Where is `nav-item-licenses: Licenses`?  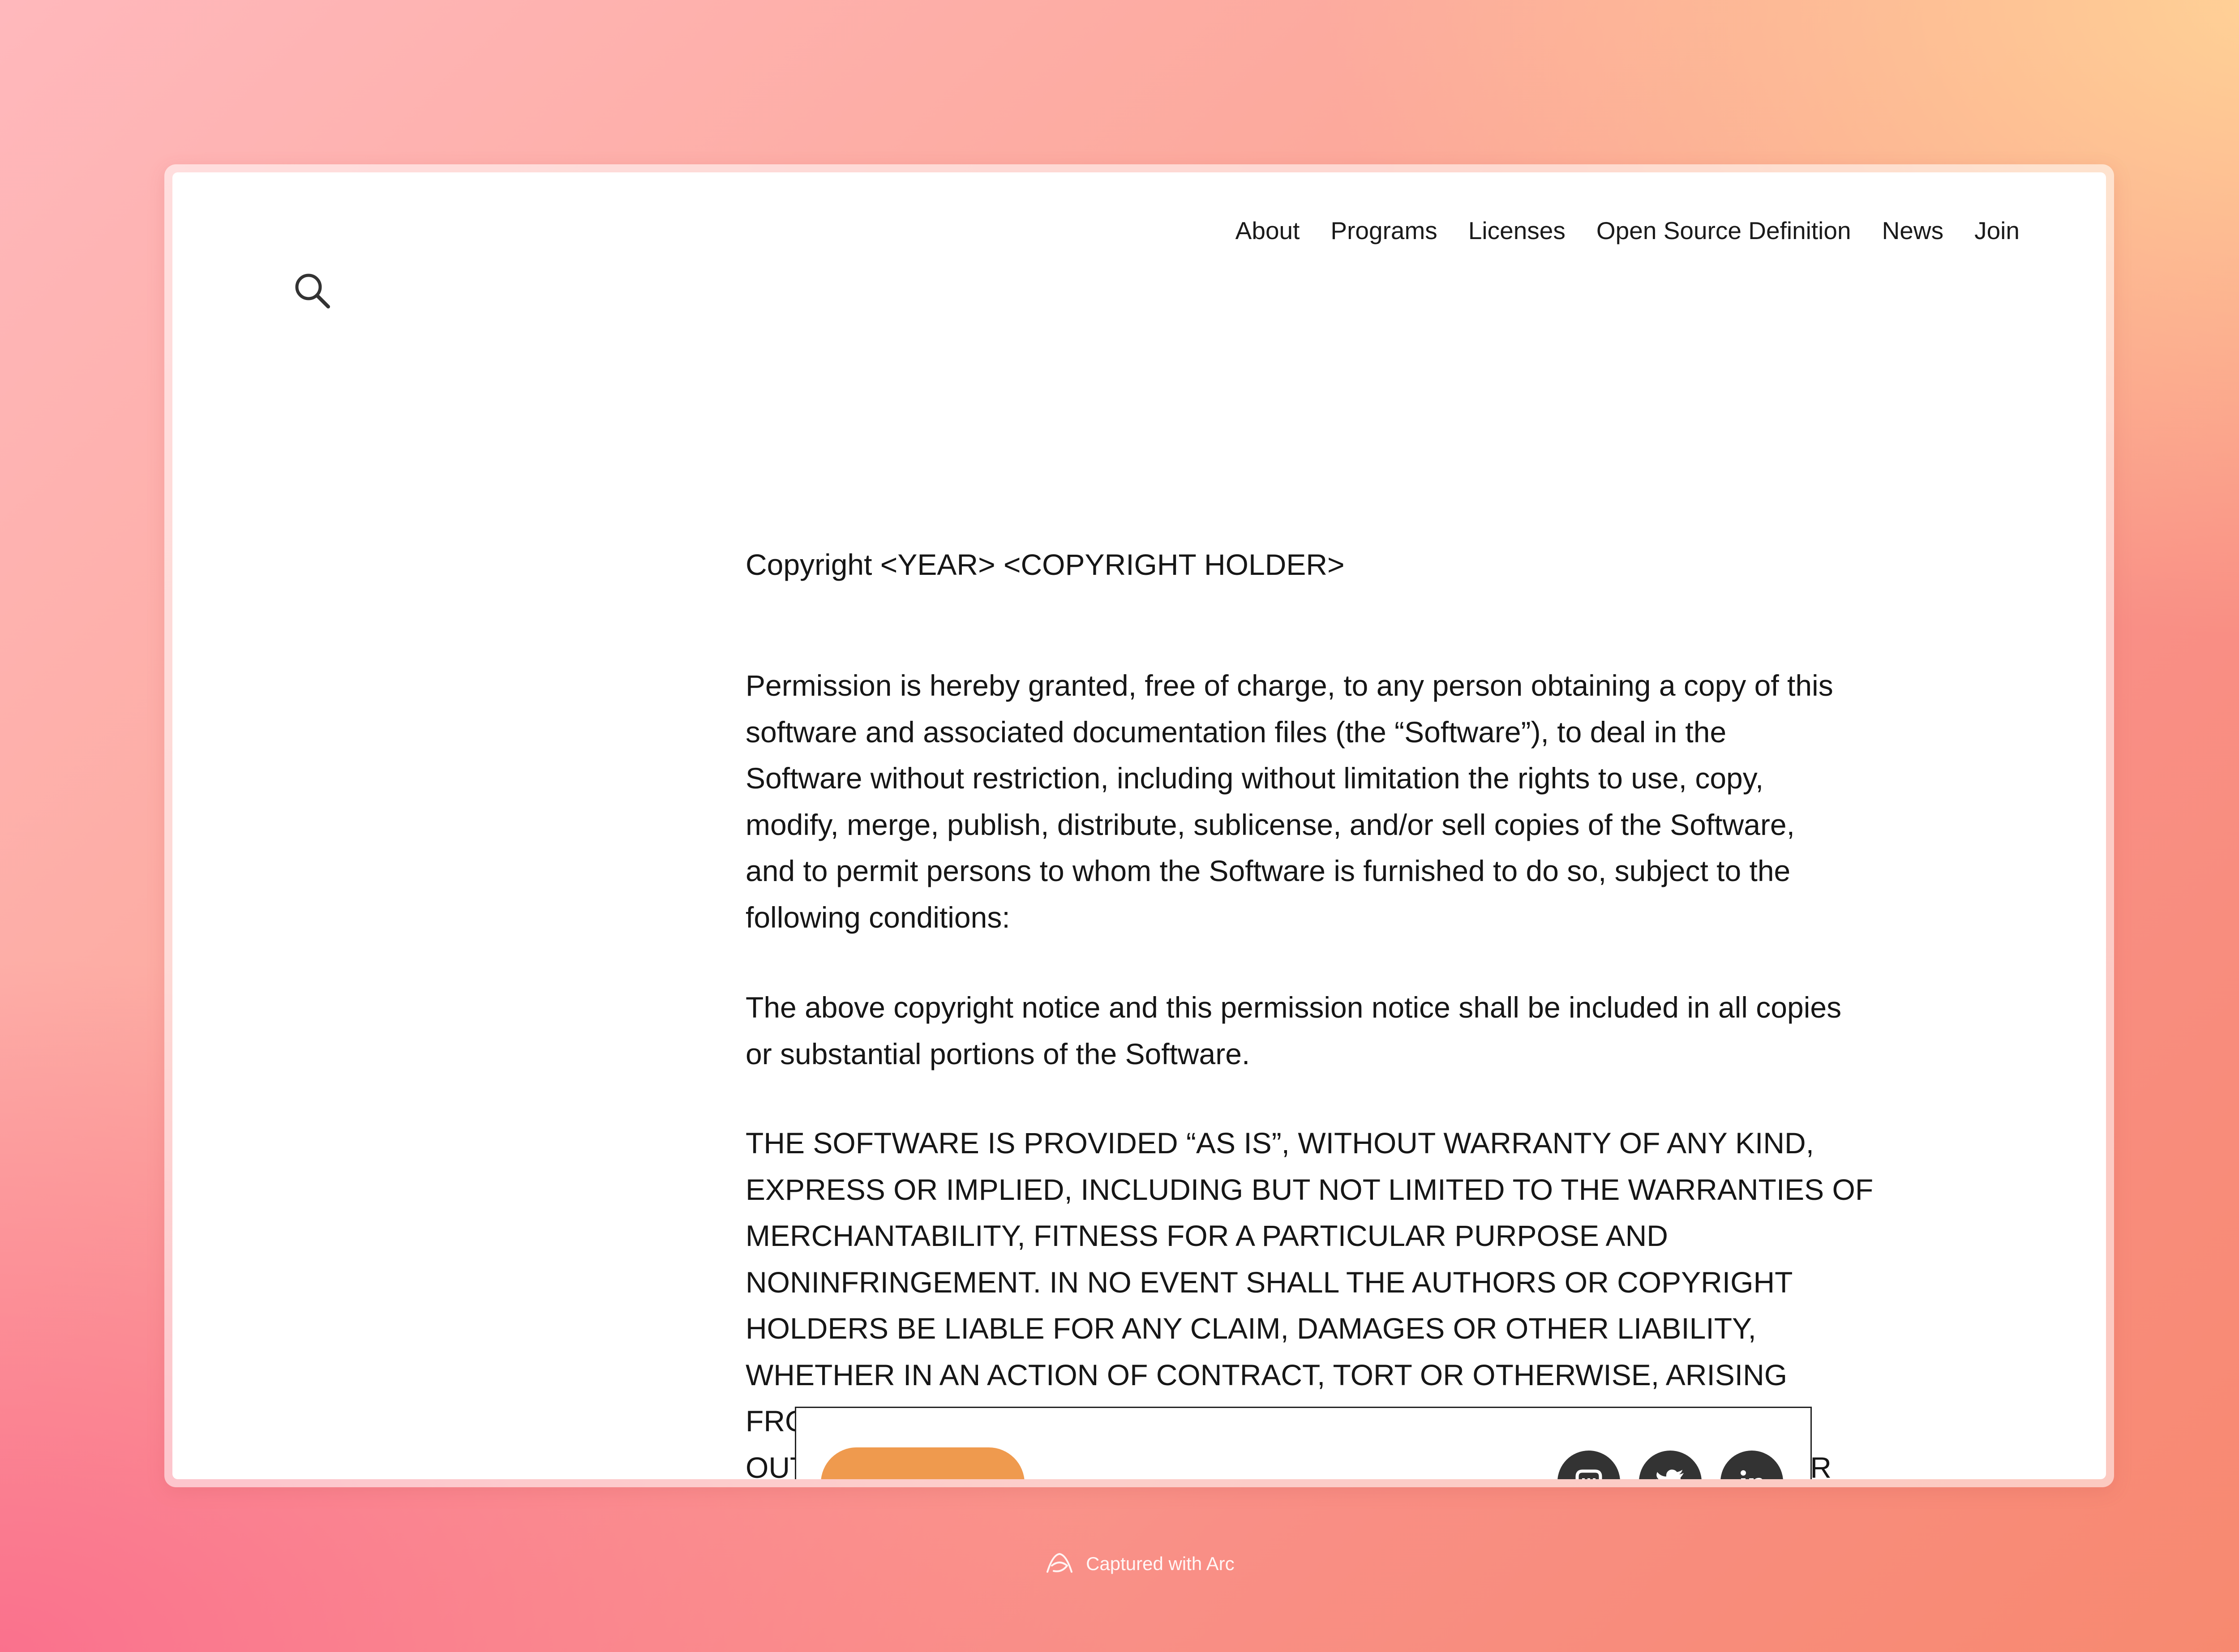 nav-item-licenses: Licenses is located at coordinates (1517, 230).